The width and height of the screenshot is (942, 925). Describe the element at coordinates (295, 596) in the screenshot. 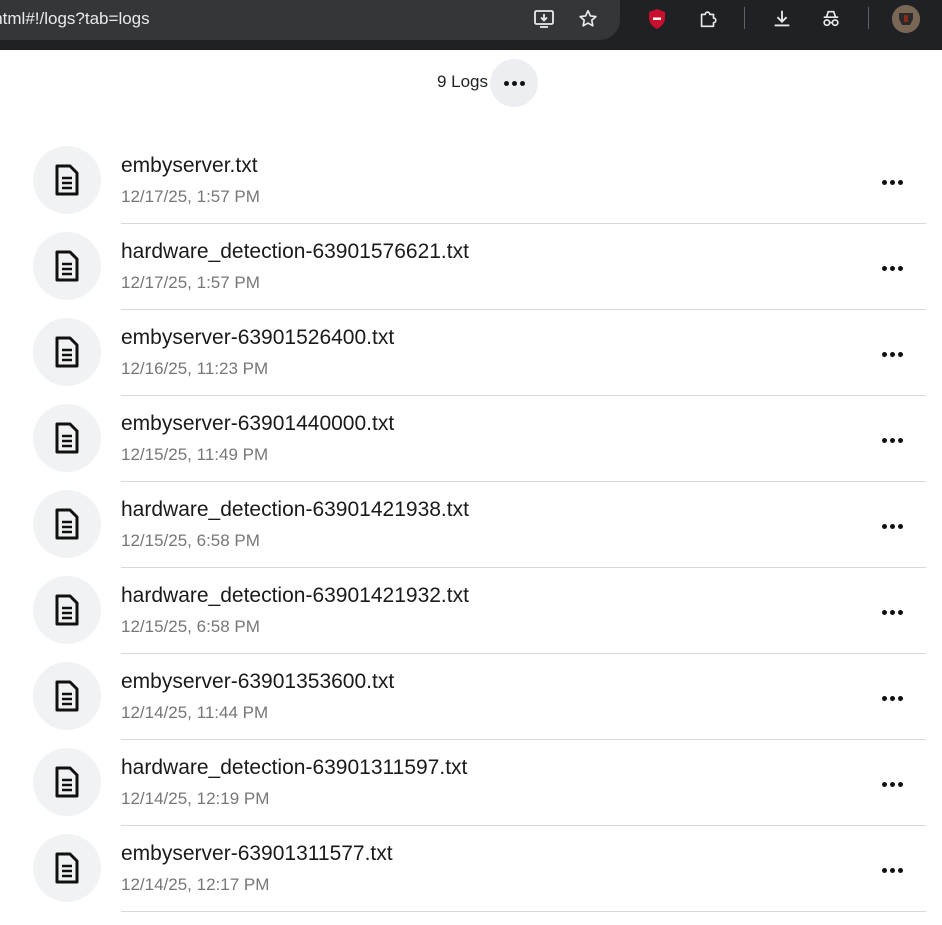

I see `log-file-name: hardware_detection-63901421932.txt` at that location.